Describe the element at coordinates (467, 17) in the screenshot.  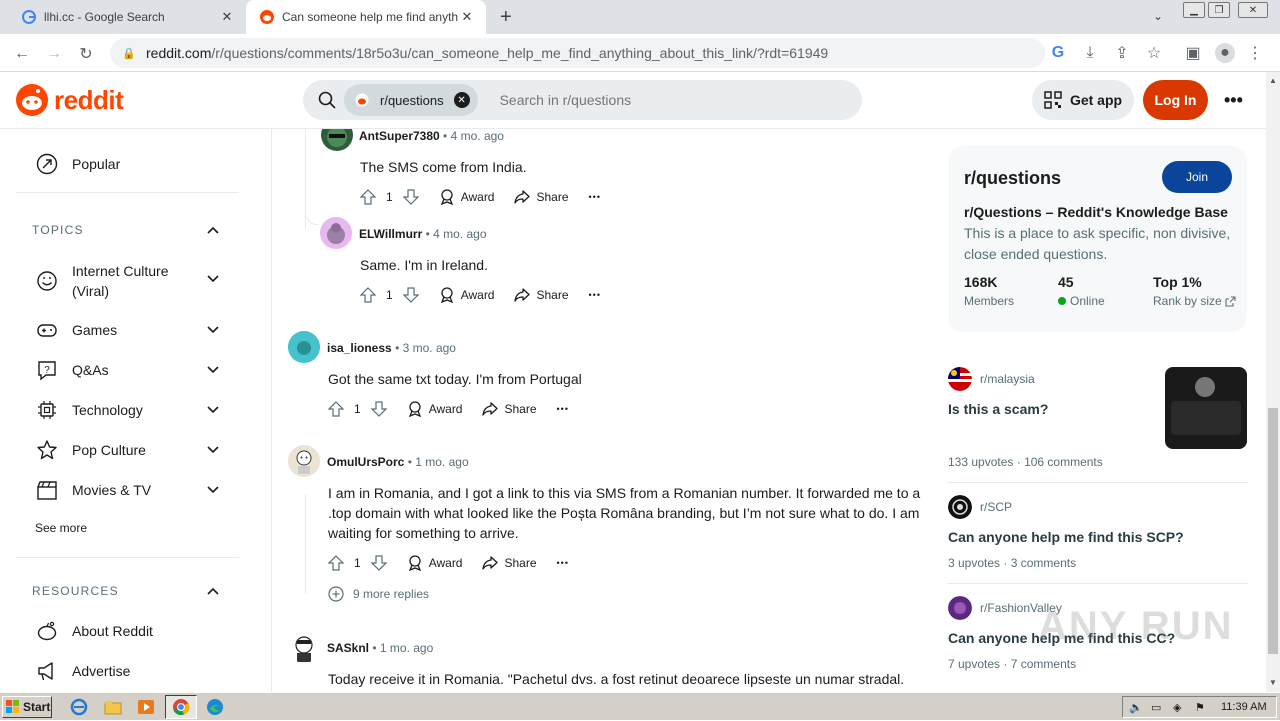
I see `close-icon: ✕` at that location.